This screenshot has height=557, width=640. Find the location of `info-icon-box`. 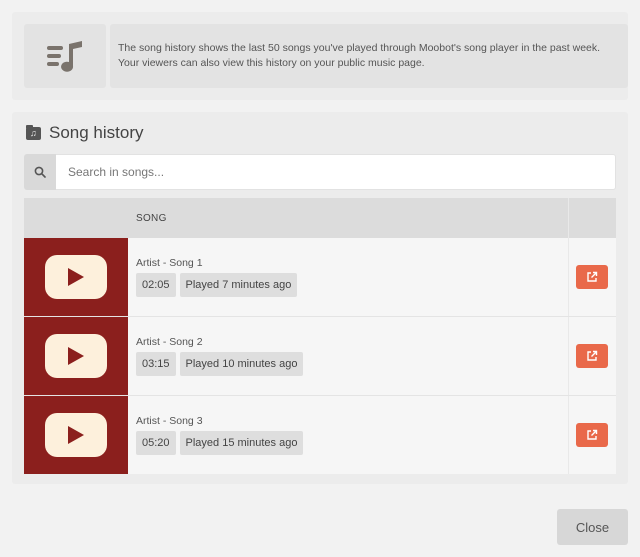

info-icon-box is located at coordinates (65, 56).